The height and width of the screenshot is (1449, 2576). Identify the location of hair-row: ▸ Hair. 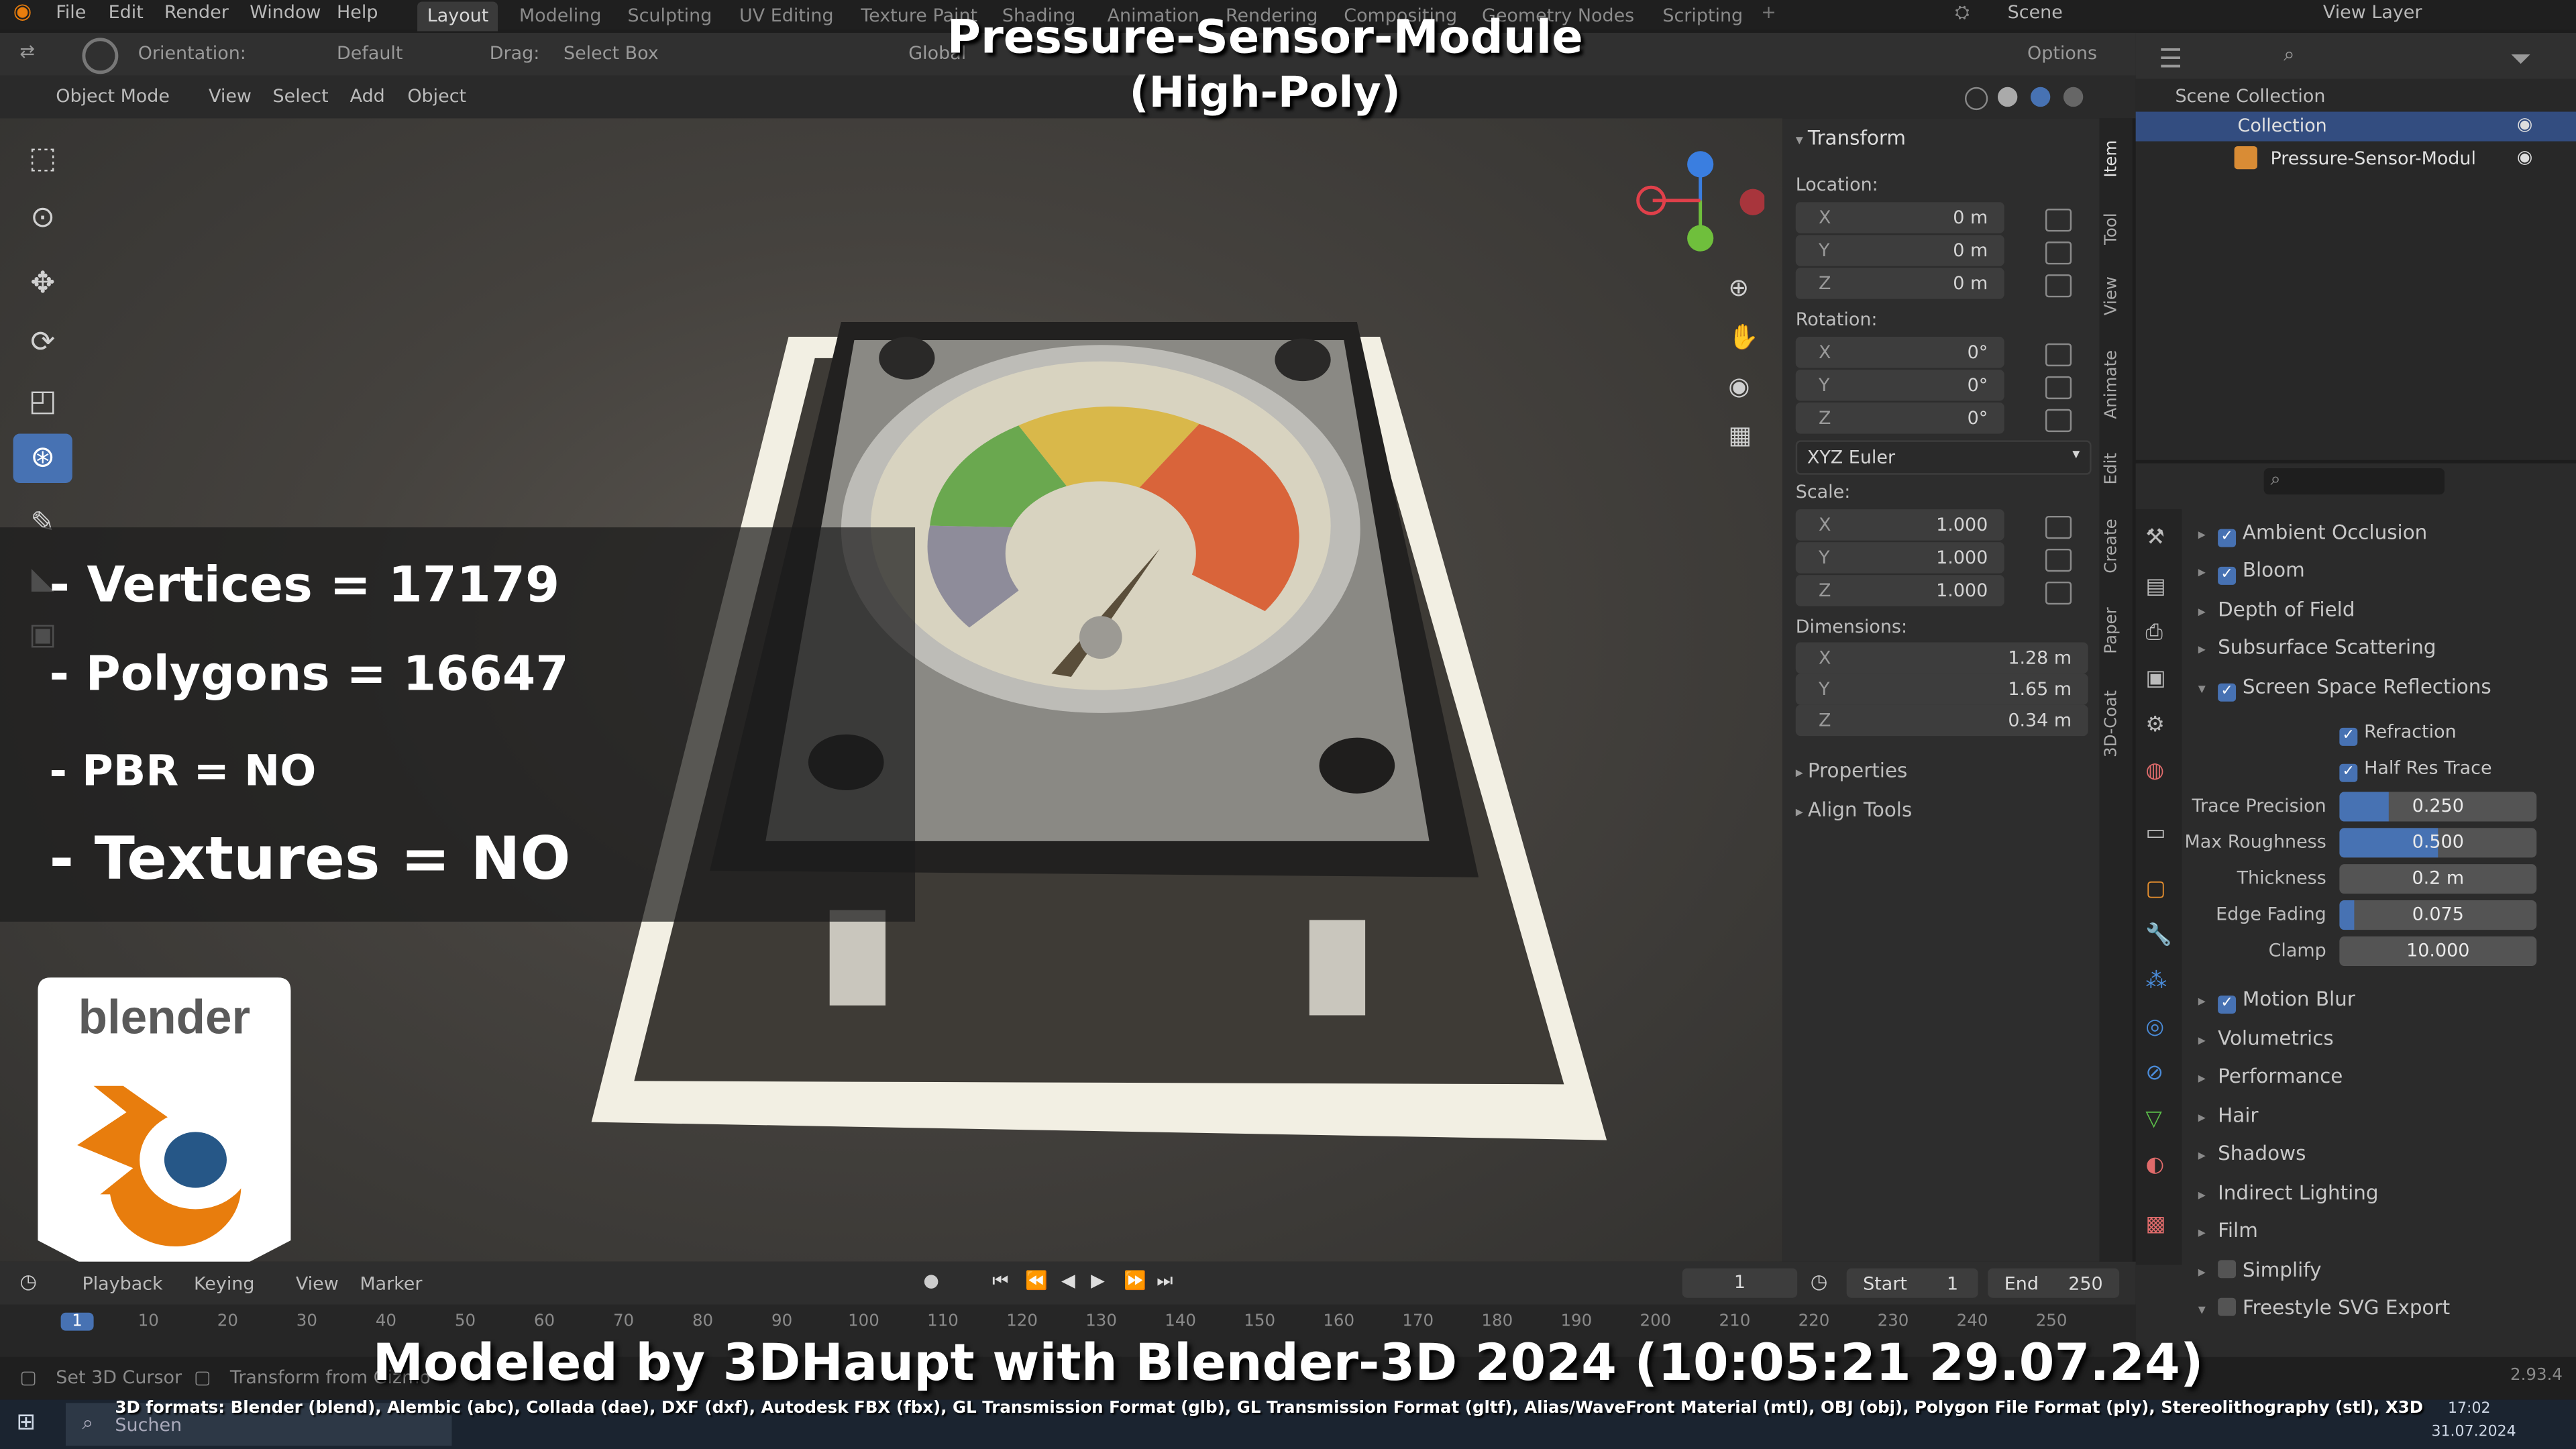
(2228, 1115).